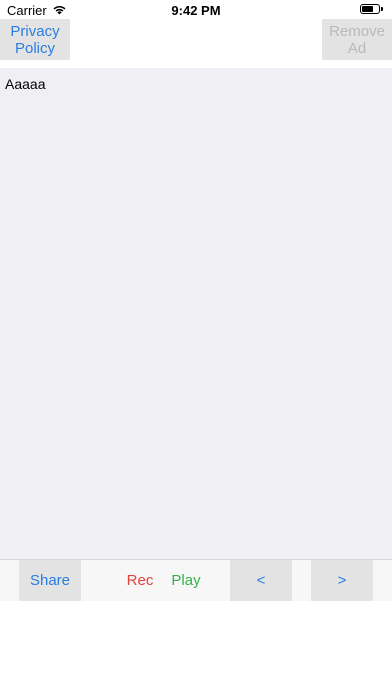 This screenshot has width=392, height=696. What do you see at coordinates (35, 31) in the screenshot?
I see `privacy-label-line1: Privacy` at bounding box center [35, 31].